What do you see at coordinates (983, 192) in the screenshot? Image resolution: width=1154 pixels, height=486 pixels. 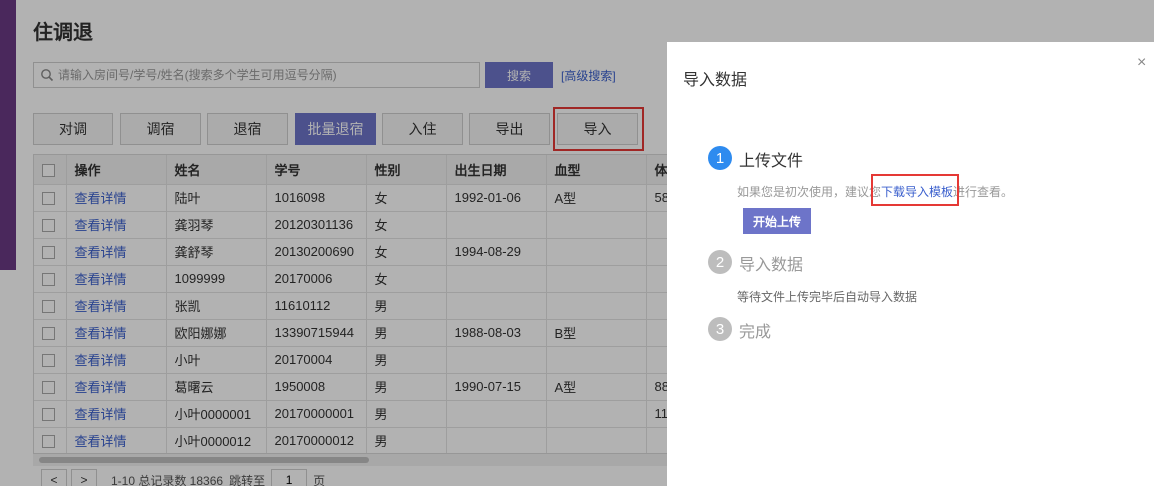 I see `step-1-desc-tail: 进行查看。` at bounding box center [983, 192].